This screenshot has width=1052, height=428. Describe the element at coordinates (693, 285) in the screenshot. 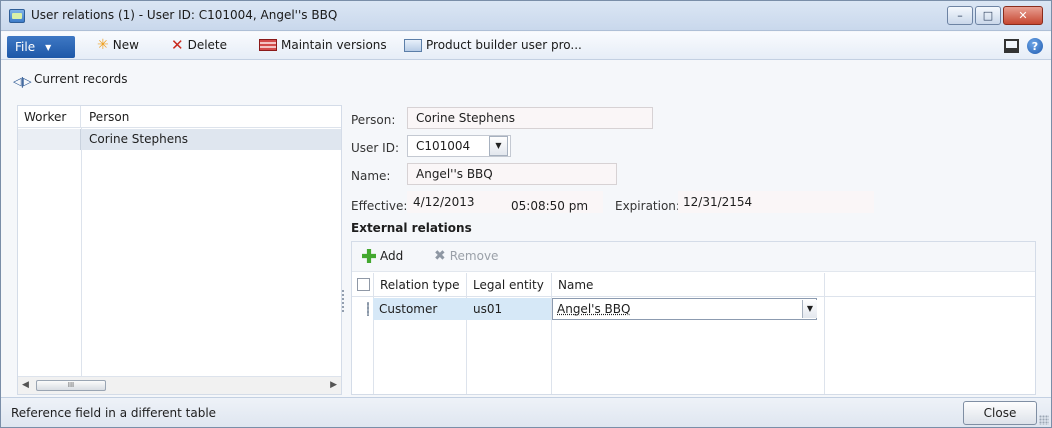

I see `grid-header: Relation type Legal entity Name` at that location.